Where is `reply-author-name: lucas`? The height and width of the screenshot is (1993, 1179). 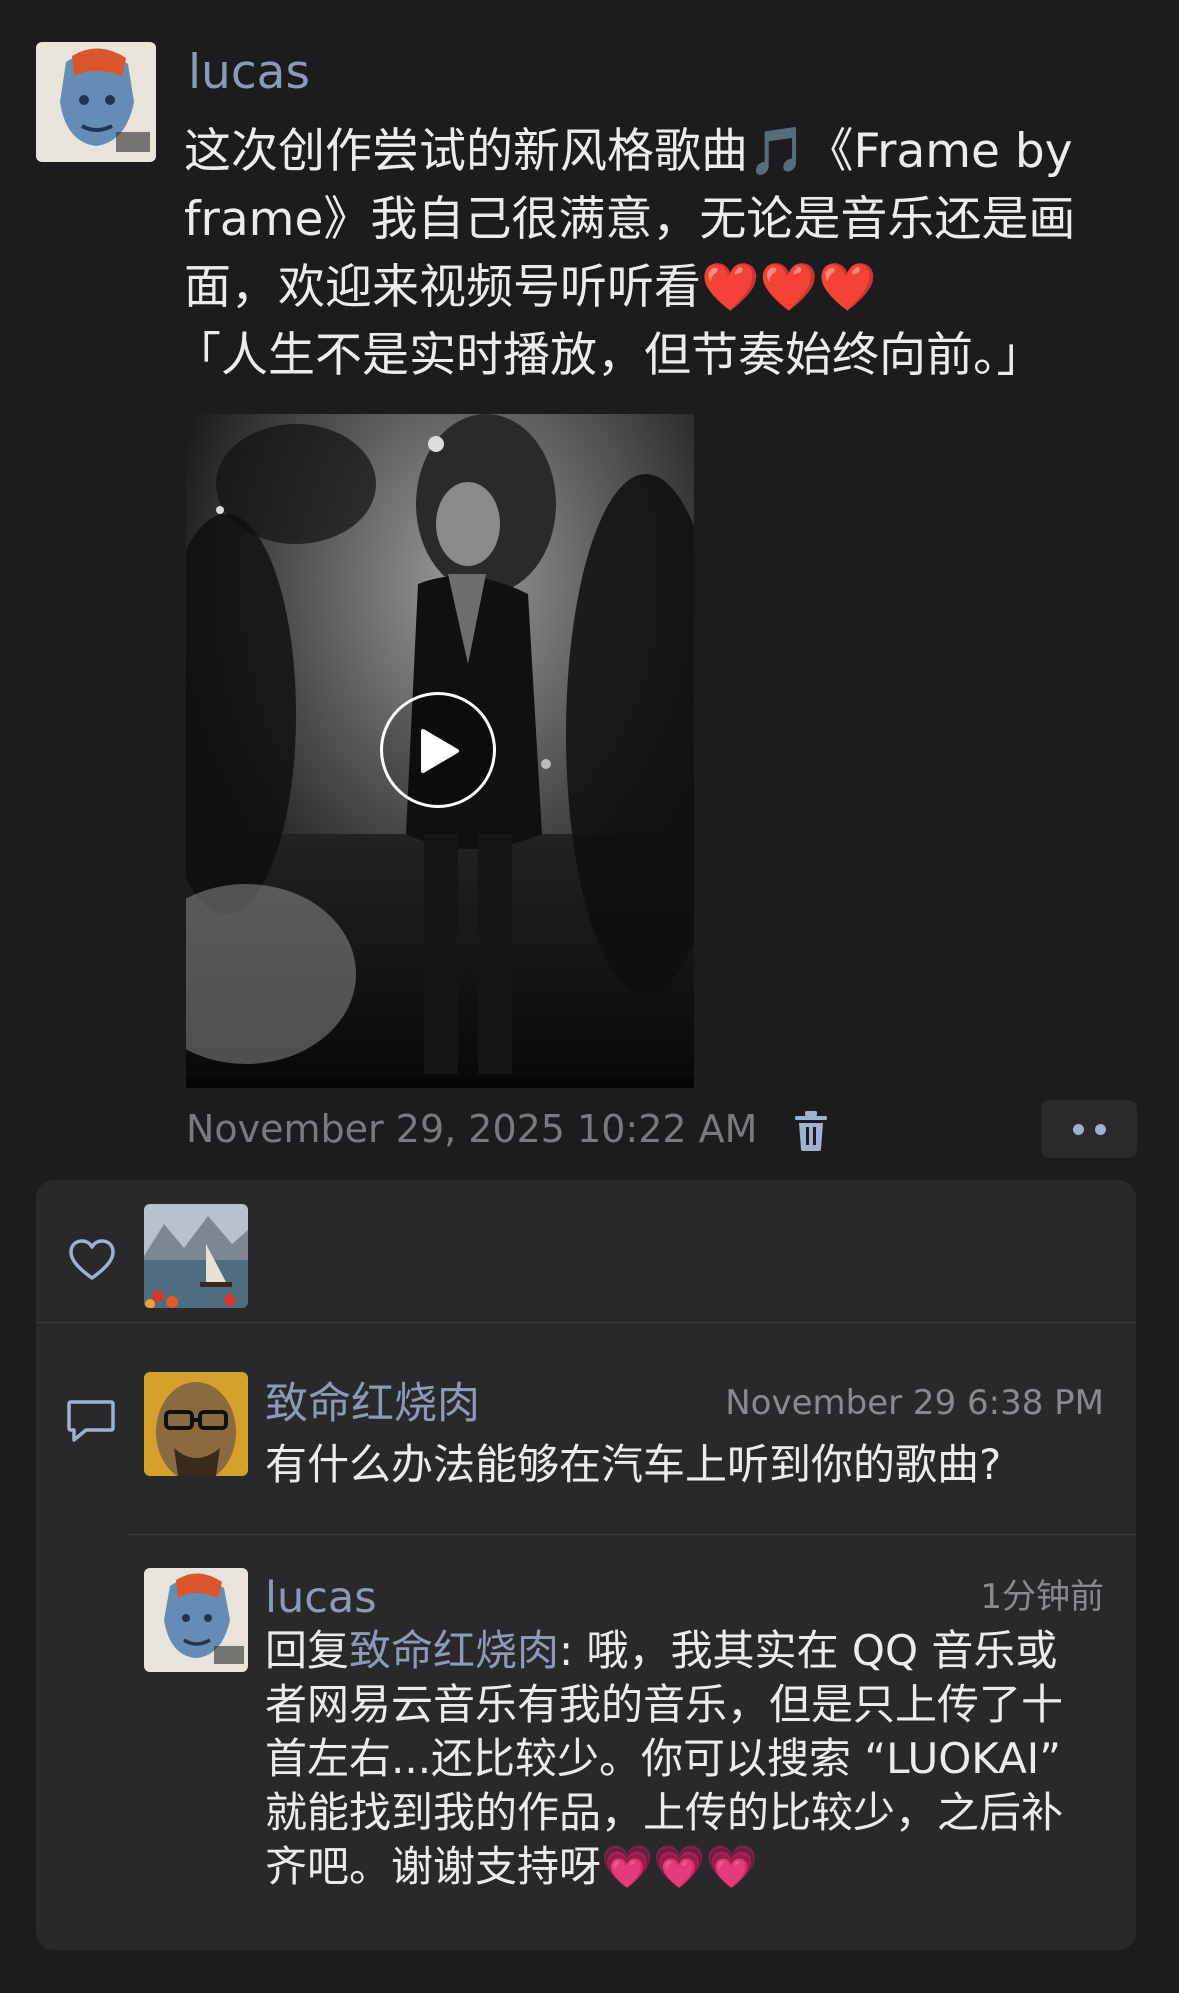
reply-author-name: lucas is located at coordinates (321, 1598).